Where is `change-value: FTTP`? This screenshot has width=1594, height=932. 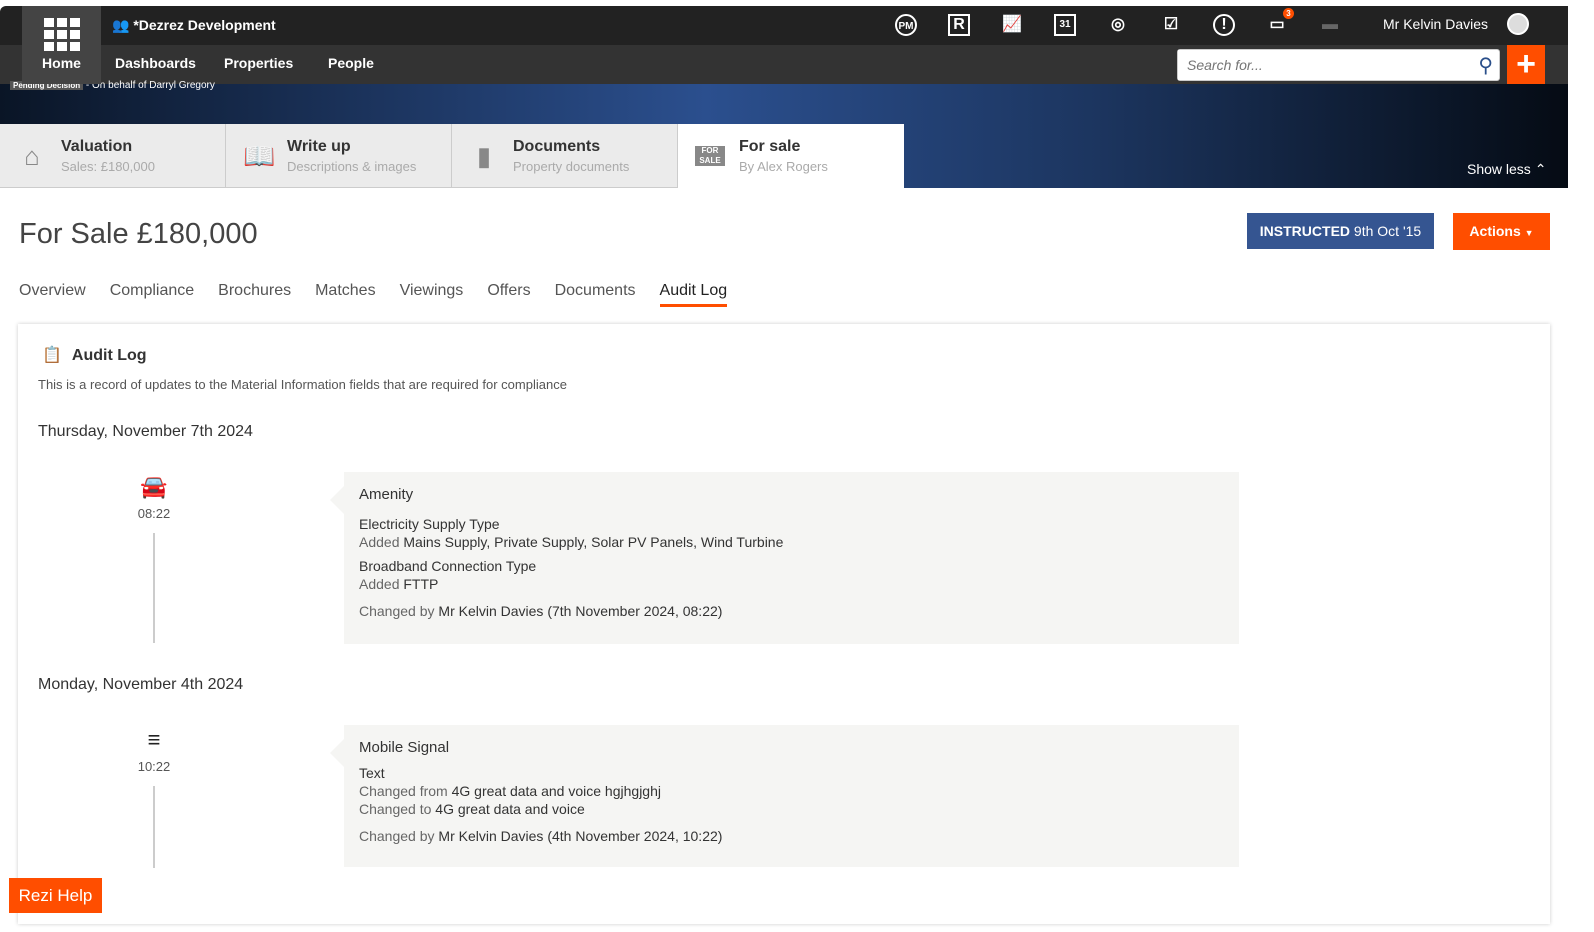 change-value: FTTP is located at coordinates (421, 584).